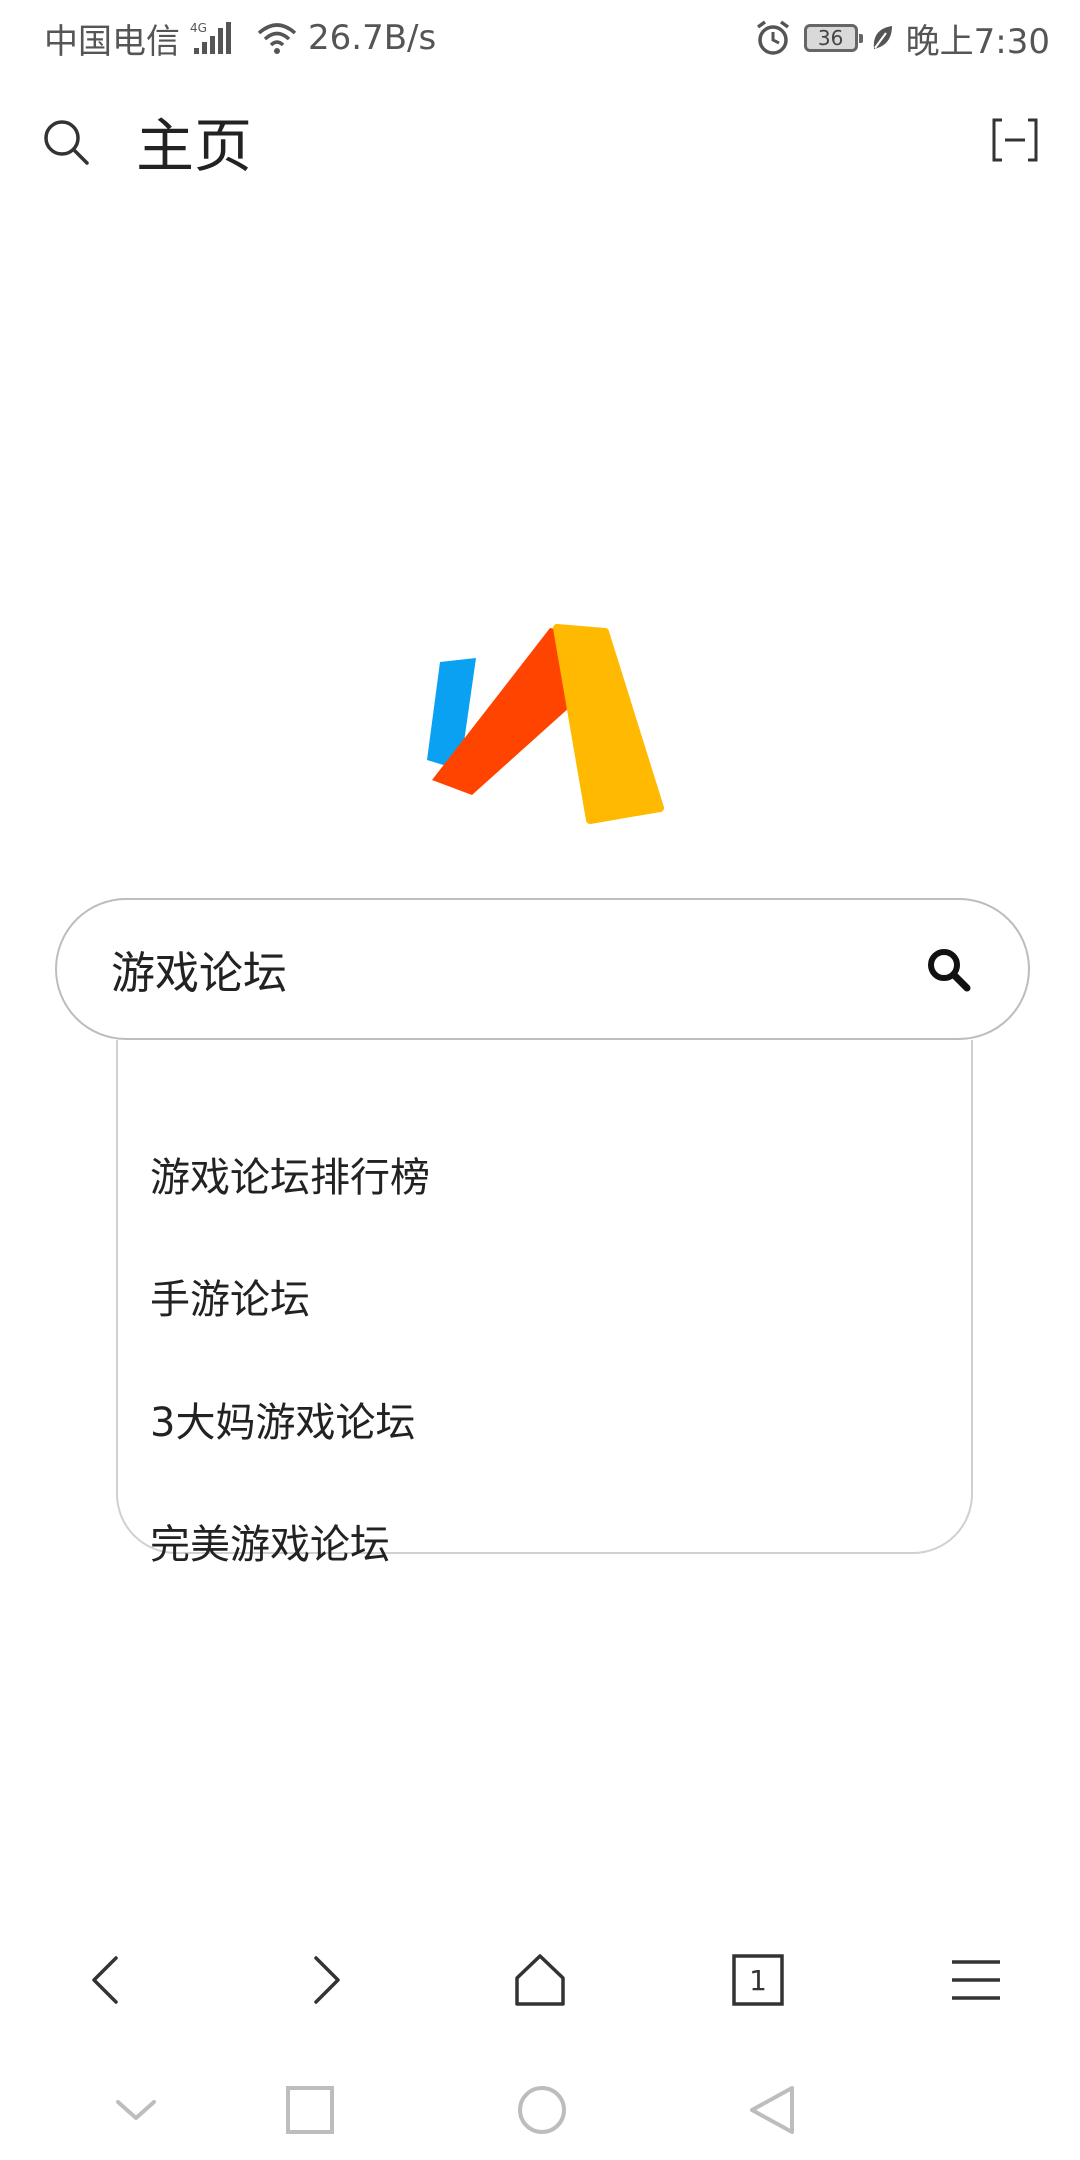  I want to click on suggestion-item: 手游论坛, so click(230, 1300).